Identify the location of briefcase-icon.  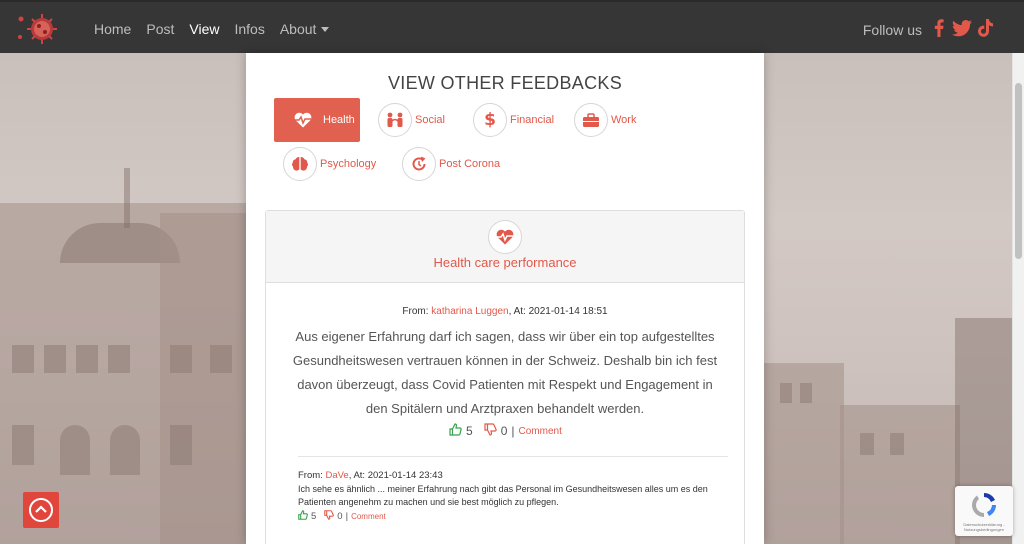
(591, 120).